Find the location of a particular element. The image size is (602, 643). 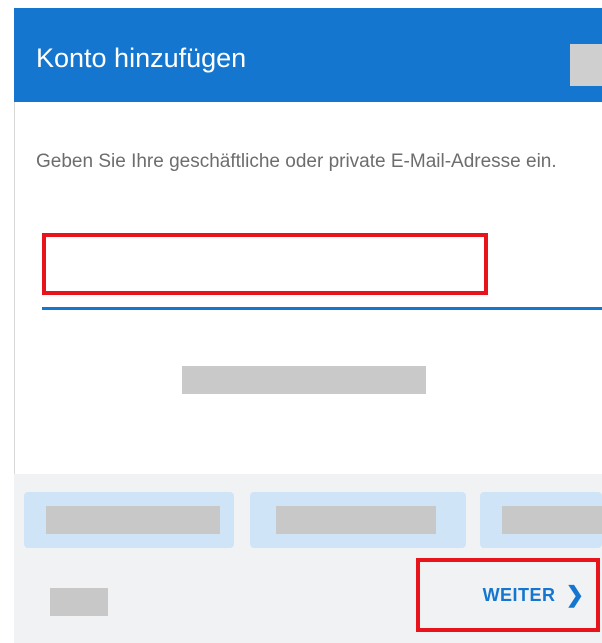

email-input-underline is located at coordinates (322, 308).